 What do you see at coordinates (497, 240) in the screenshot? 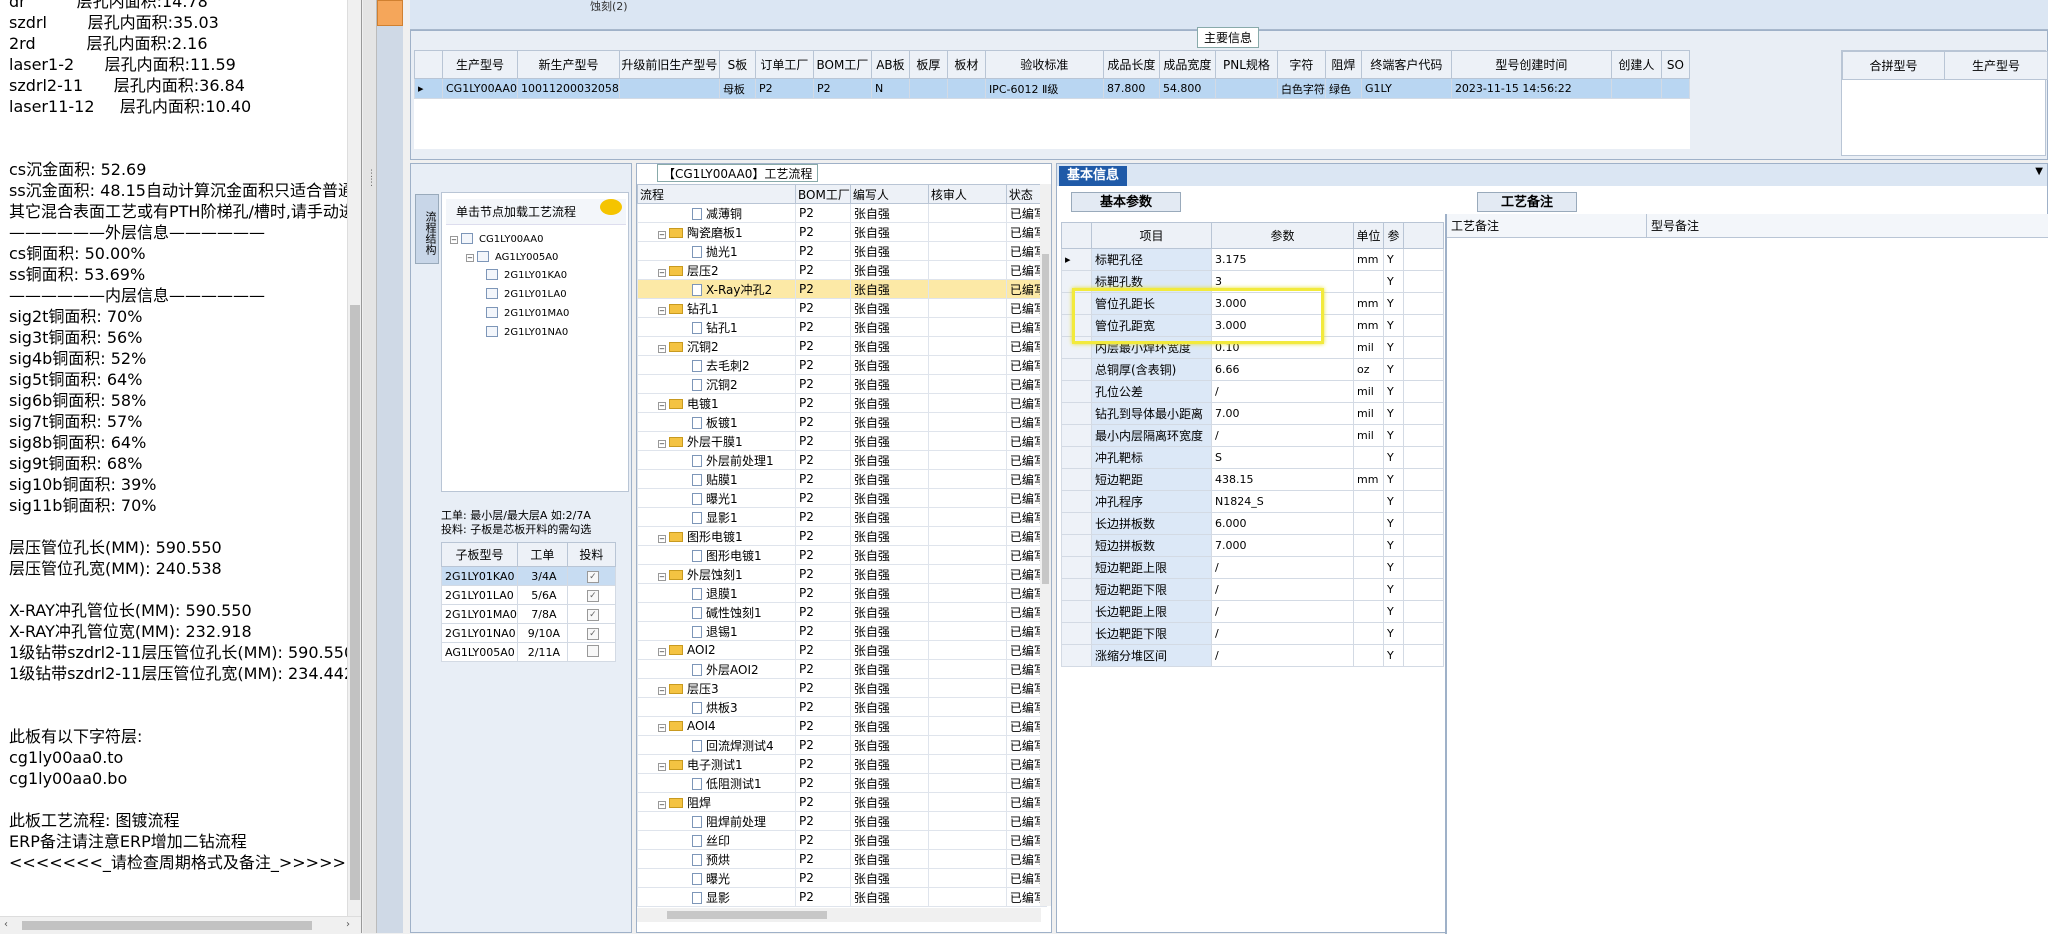
I see `tree-node-root: − CG1LY00AA0` at bounding box center [497, 240].